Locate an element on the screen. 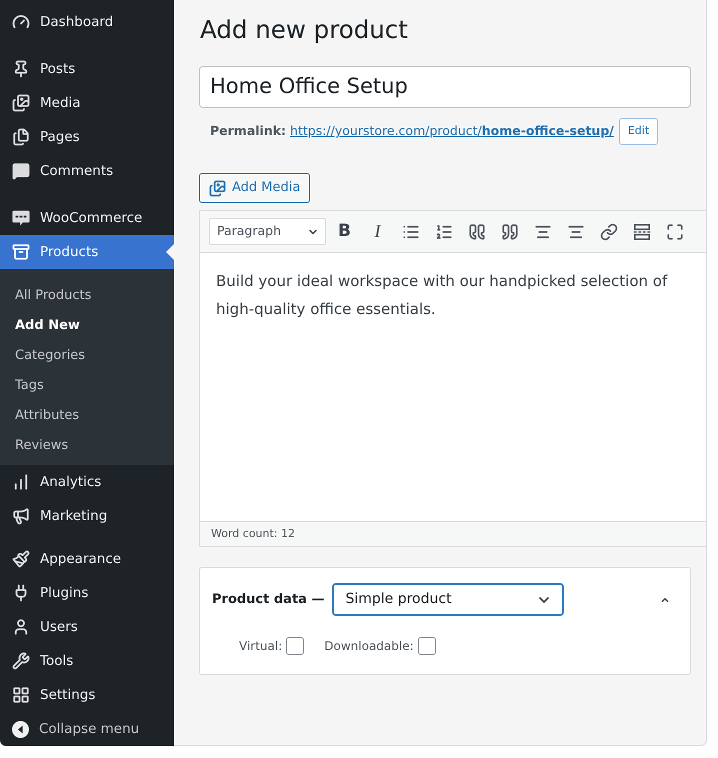 Image resolution: width=718 pixels, height=758 pixels. submenu-item: Tags is located at coordinates (87, 386).